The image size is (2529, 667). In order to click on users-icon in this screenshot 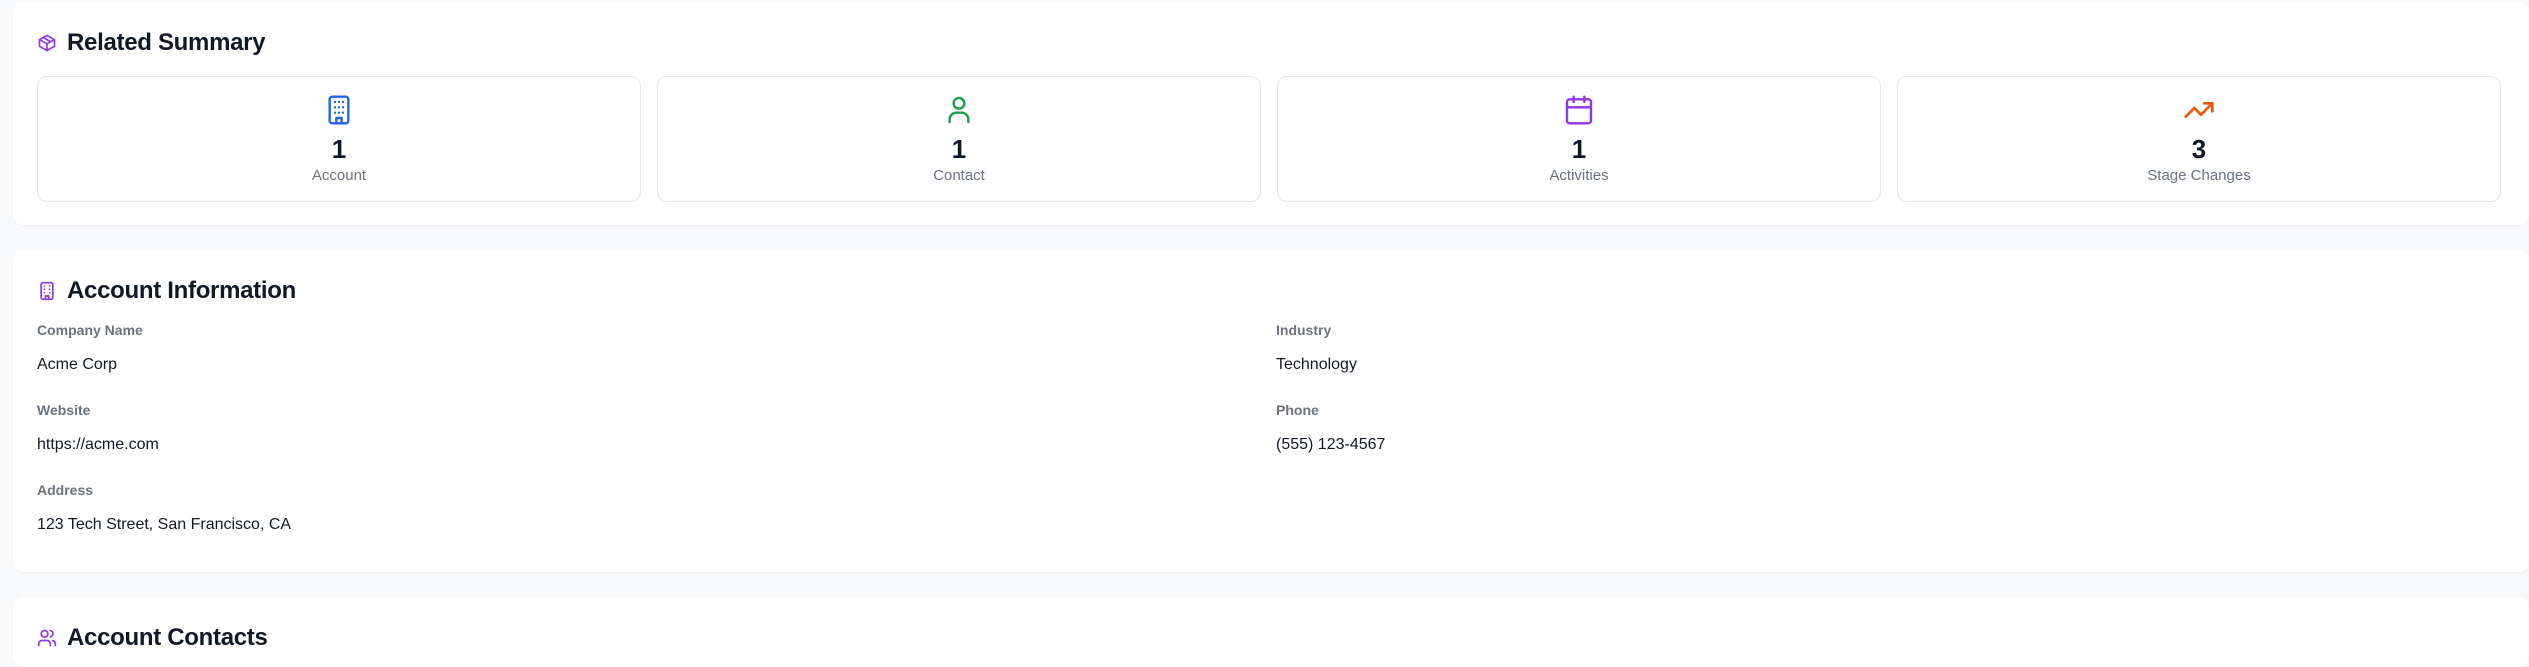, I will do `click(47, 638)`.